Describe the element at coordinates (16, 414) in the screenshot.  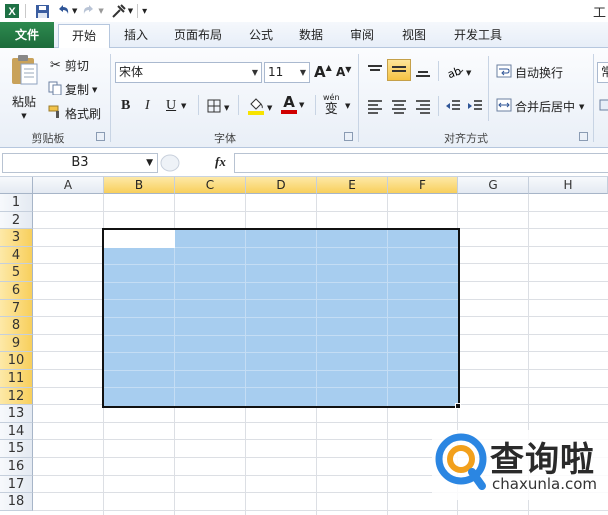
I see `row-header-13: 13` at that location.